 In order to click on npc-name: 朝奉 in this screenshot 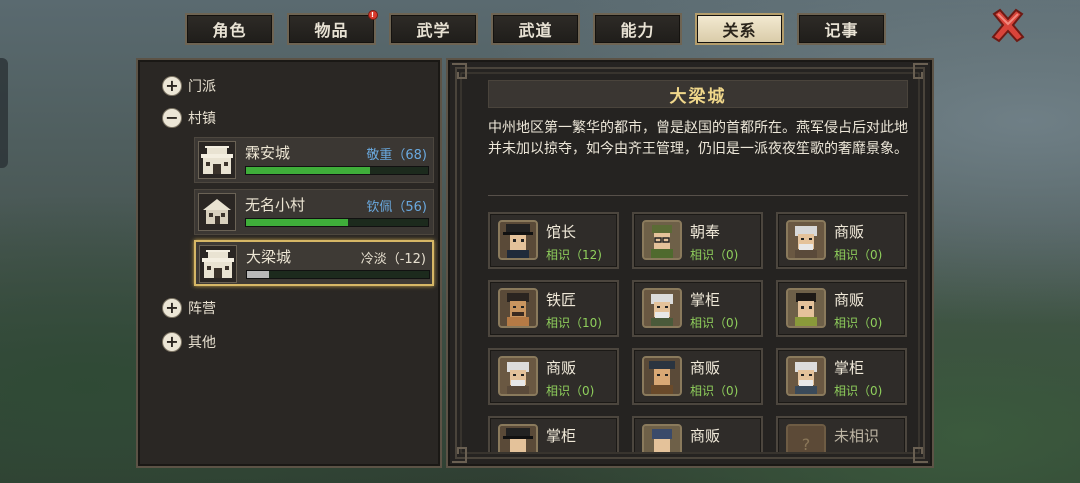, I will do `click(705, 232)`.